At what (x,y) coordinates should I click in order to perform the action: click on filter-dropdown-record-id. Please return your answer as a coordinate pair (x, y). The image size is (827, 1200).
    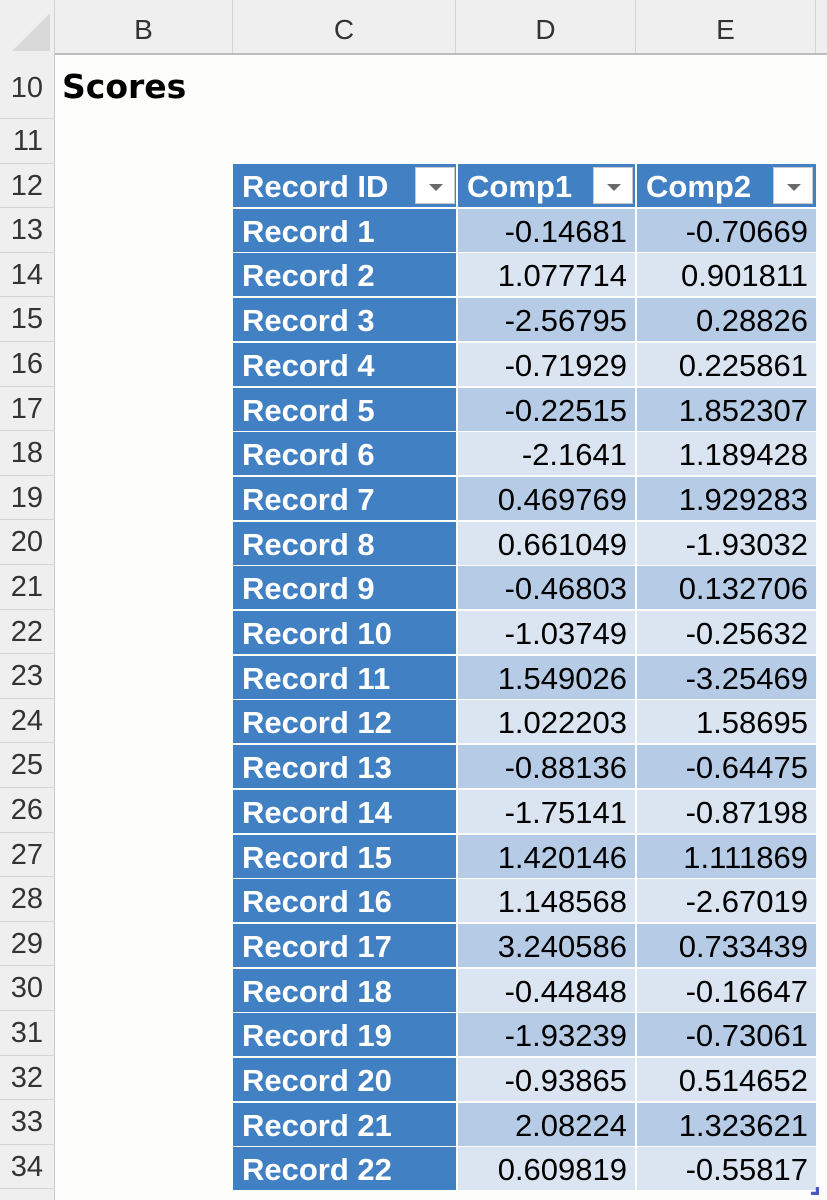
    Looking at the image, I should click on (435, 185).